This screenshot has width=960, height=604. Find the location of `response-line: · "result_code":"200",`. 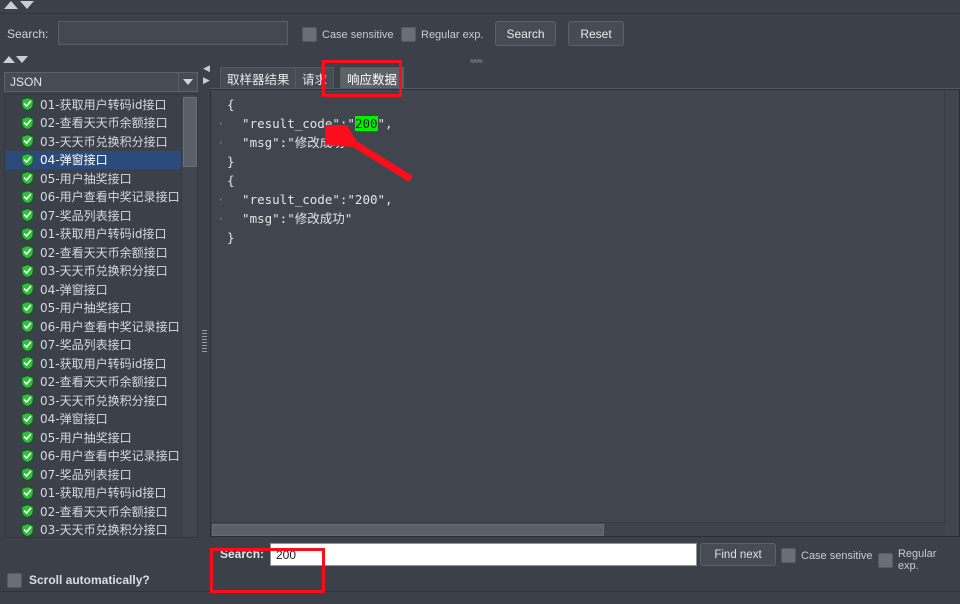

response-line: · "result_code":"200", is located at coordinates (305, 199).